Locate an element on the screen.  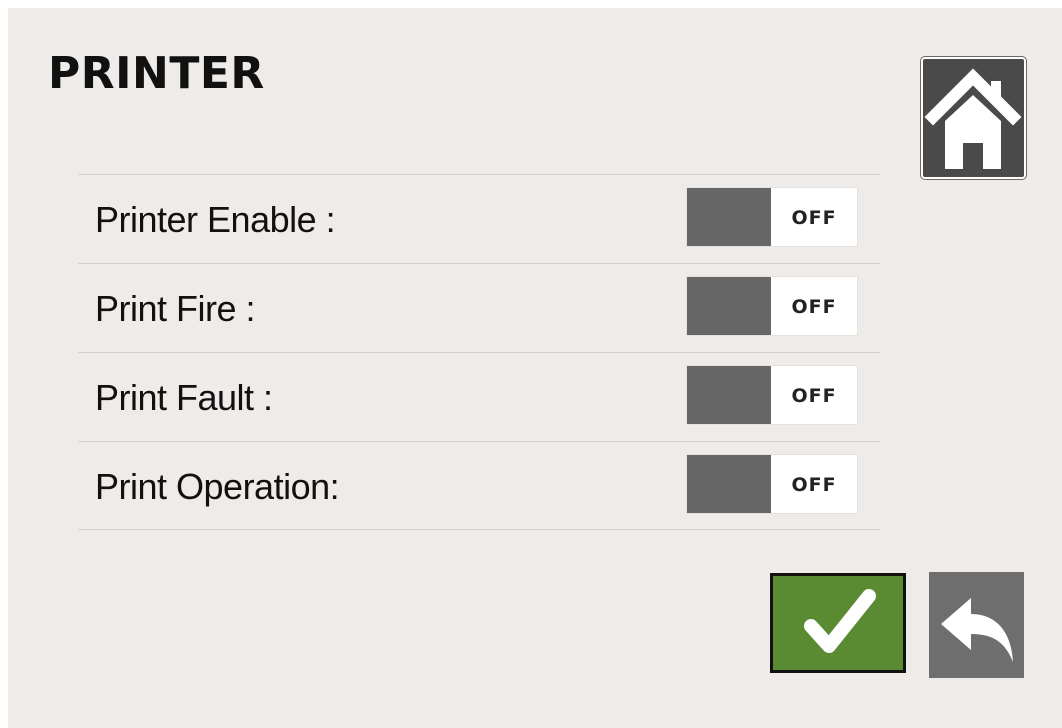
setting-row-print-fire: Print Fire : OFF is located at coordinates (479, 307).